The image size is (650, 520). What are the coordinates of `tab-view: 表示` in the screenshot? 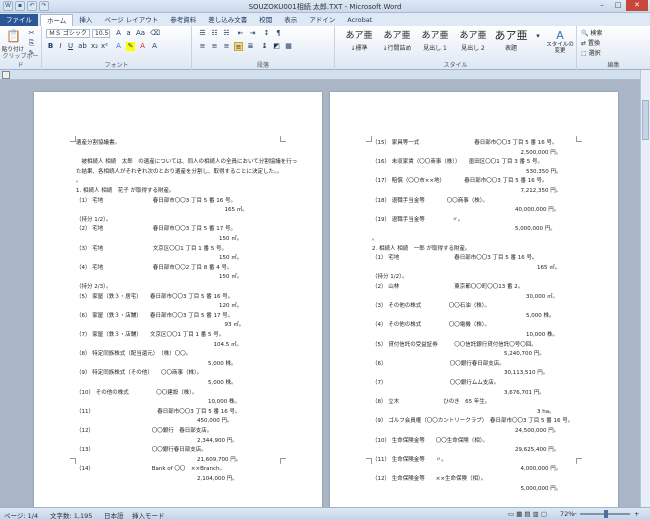 It's located at (290, 20).